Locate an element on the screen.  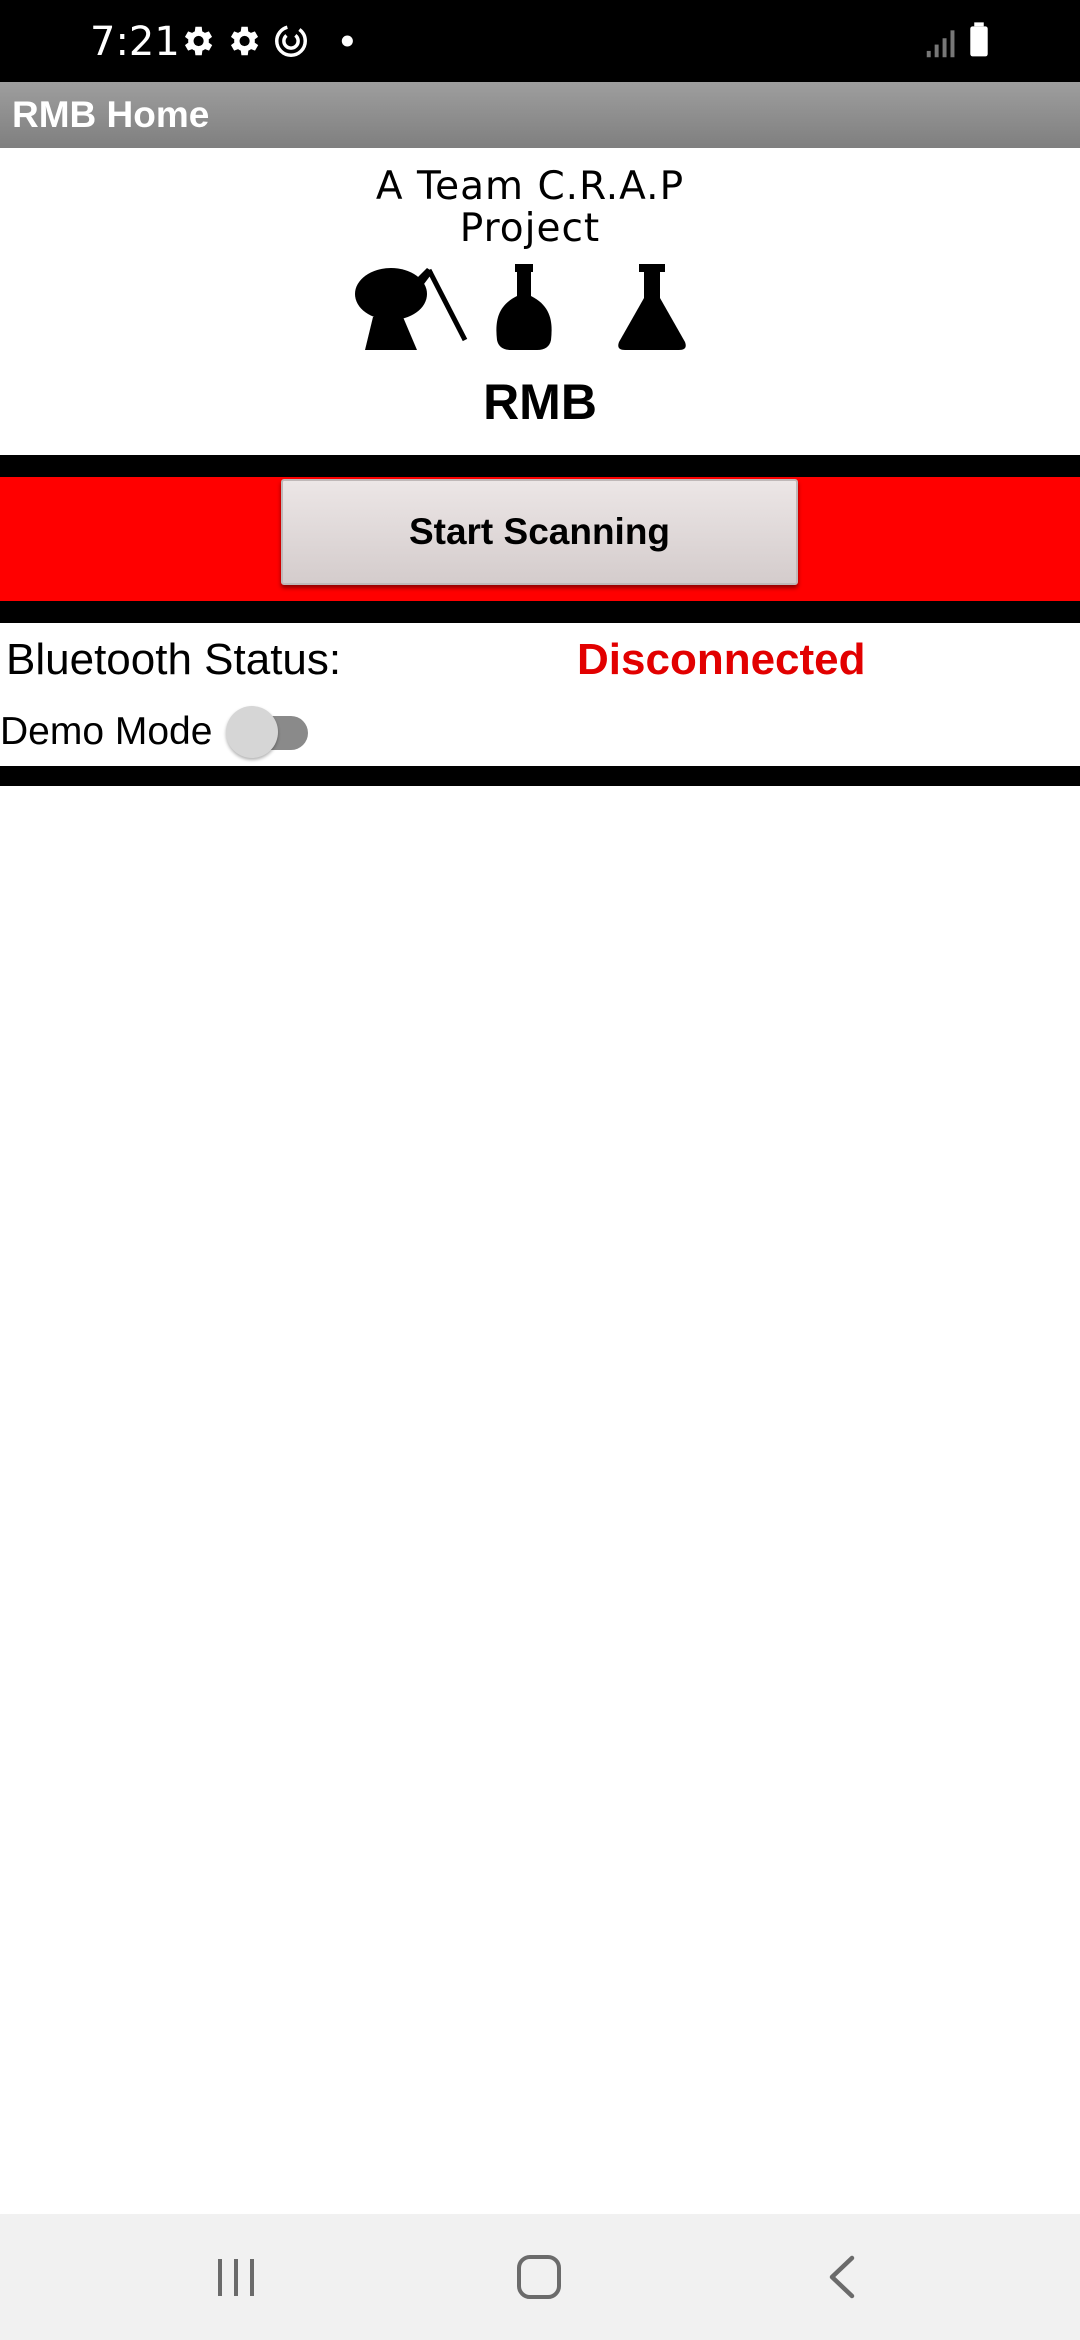
bluetooth-status-value: Disconnected is located at coordinates (721, 659).